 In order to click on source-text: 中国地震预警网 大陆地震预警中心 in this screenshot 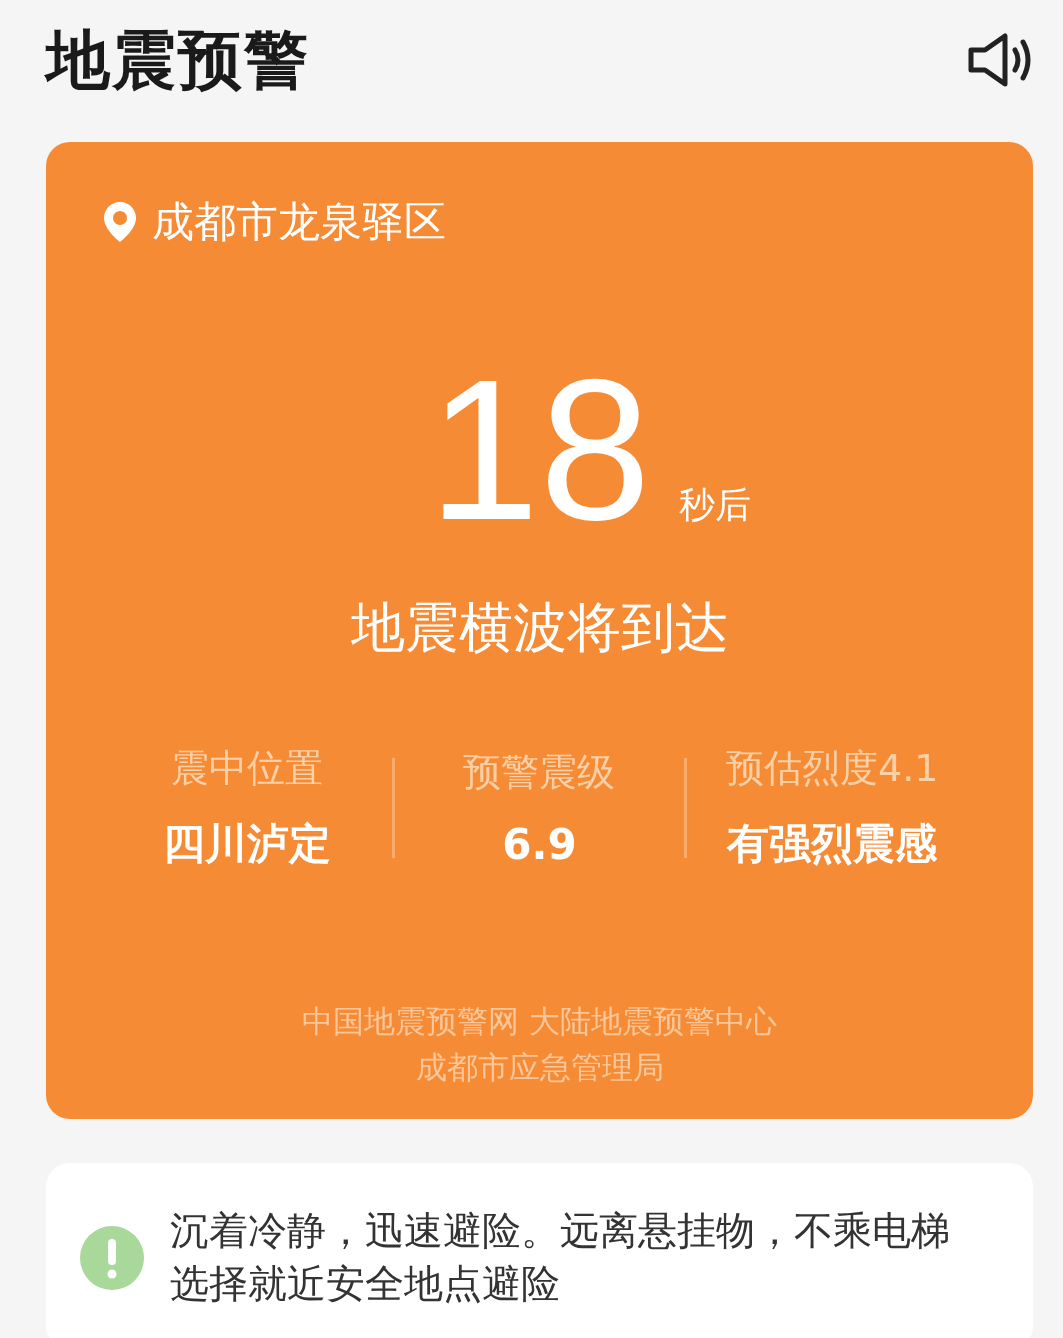, I will do `click(539, 1021)`.